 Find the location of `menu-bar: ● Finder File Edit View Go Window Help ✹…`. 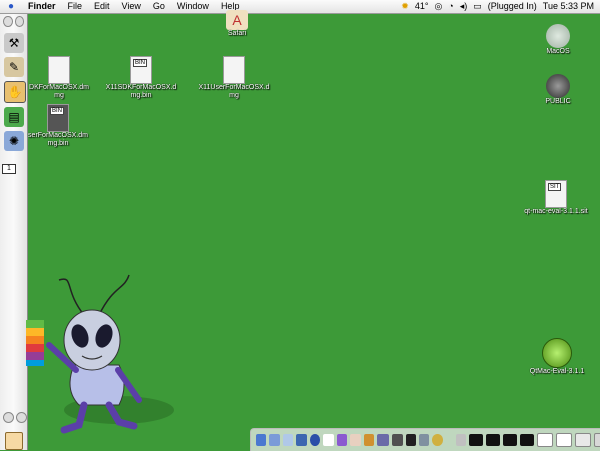

menu-bar: ● Finder File Edit View Go Window Help ✹… is located at coordinates (300, 7).